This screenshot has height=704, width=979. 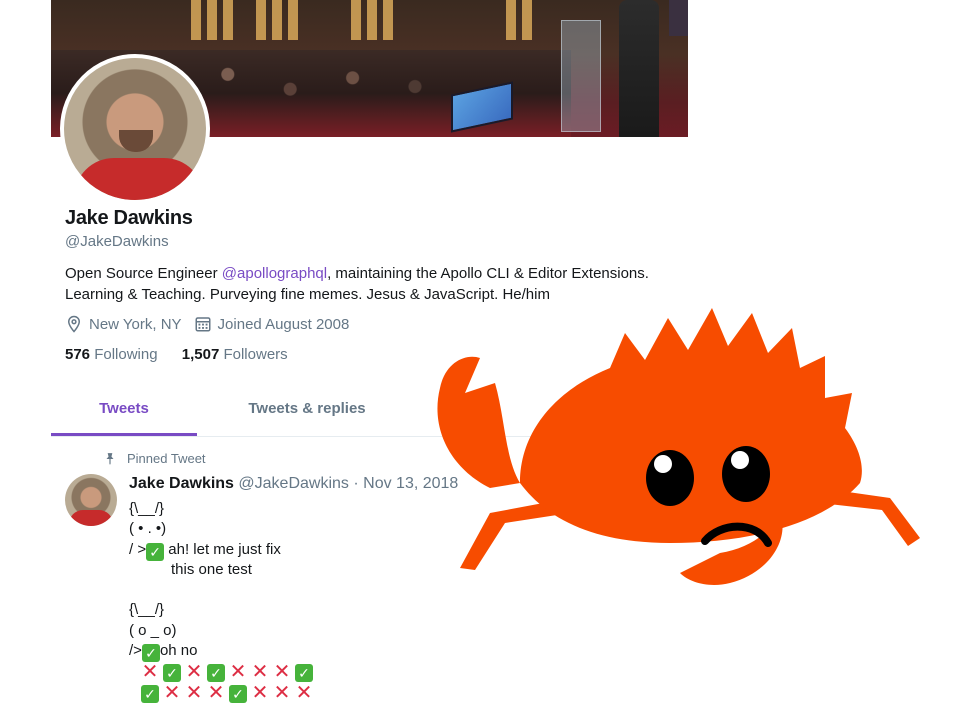 I want to click on followers-link: 1,507 Followers, so click(x=235, y=354).